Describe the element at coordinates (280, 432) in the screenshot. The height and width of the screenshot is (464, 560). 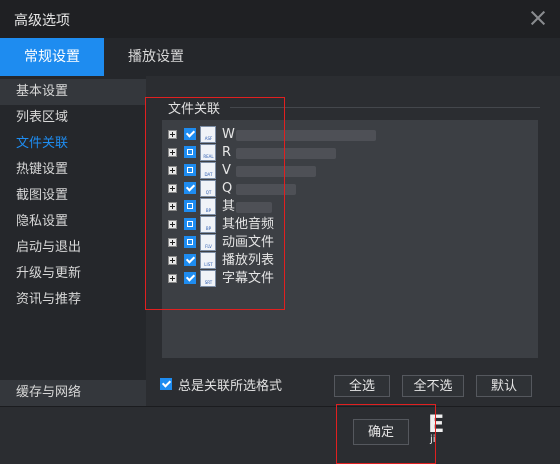
I see `footer` at that location.